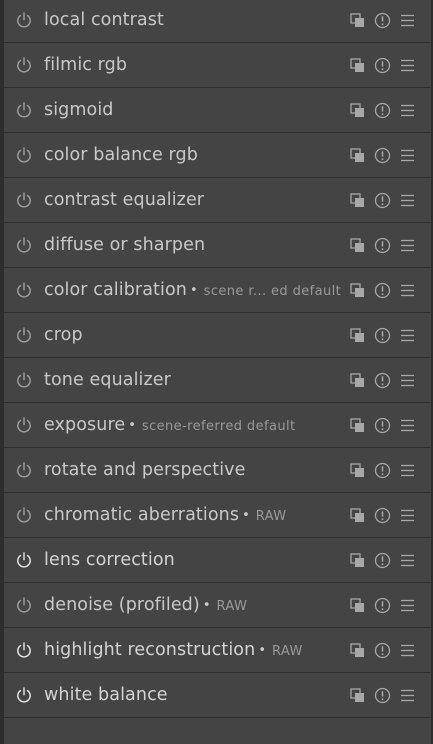 The image size is (433, 744). What do you see at coordinates (196, 380) in the screenshot?
I see `module-label: tone equalizer` at bounding box center [196, 380].